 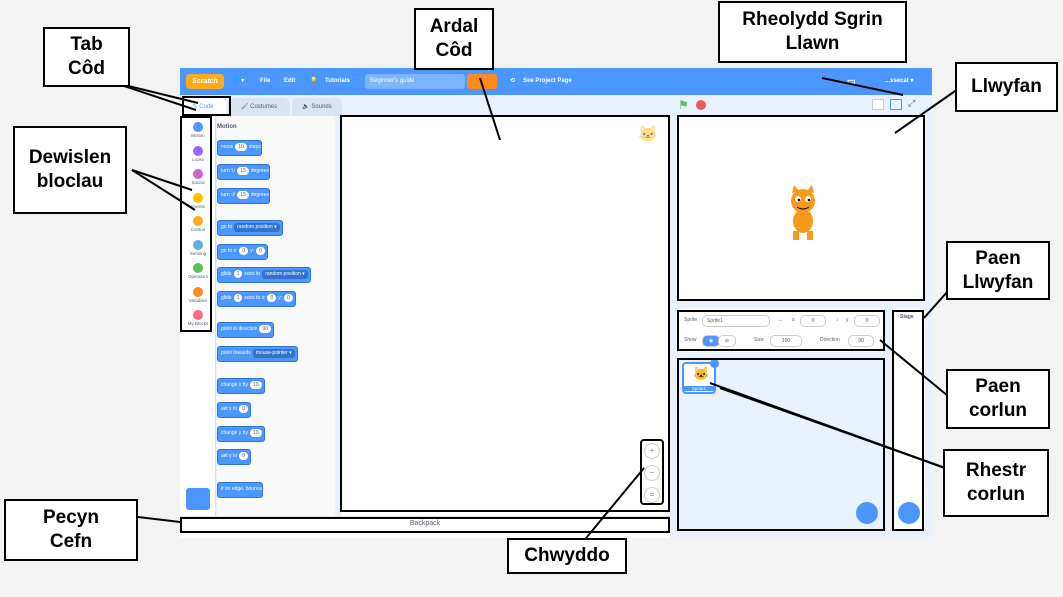 What do you see at coordinates (812, 32) in the screenshot?
I see `callout-fullscreen: Rheolydd Sgrin Llawn` at bounding box center [812, 32].